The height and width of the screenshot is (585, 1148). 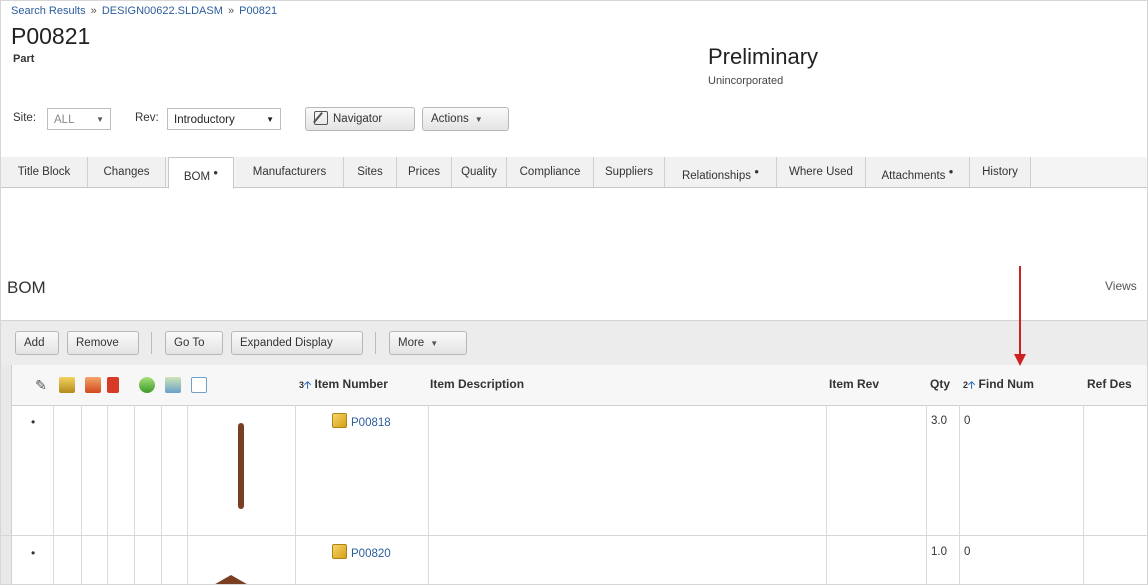 I want to click on tab-suppliers: Suppliers, so click(x=629, y=172).